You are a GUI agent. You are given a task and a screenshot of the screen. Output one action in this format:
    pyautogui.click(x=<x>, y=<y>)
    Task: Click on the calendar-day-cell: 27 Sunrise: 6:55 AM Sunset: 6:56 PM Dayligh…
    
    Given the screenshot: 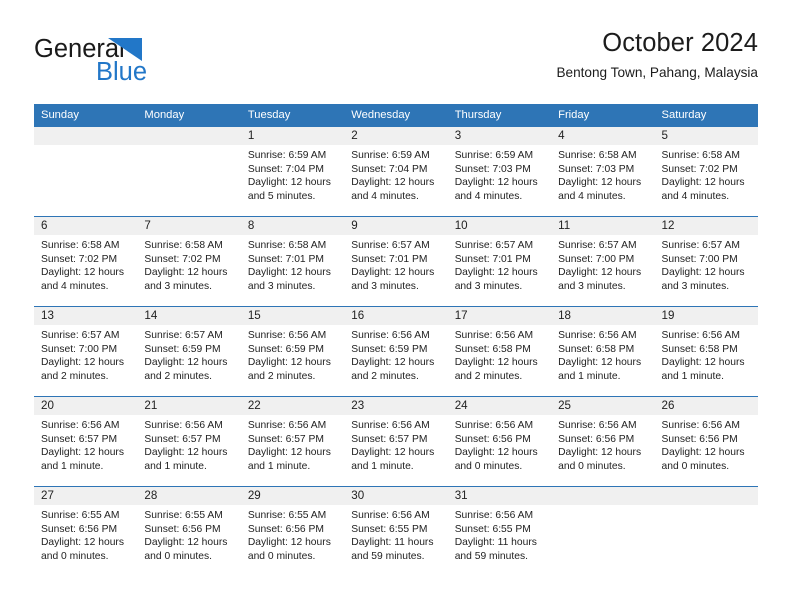 What is the action you would take?
    pyautogui.click(x=86, y=531)
    